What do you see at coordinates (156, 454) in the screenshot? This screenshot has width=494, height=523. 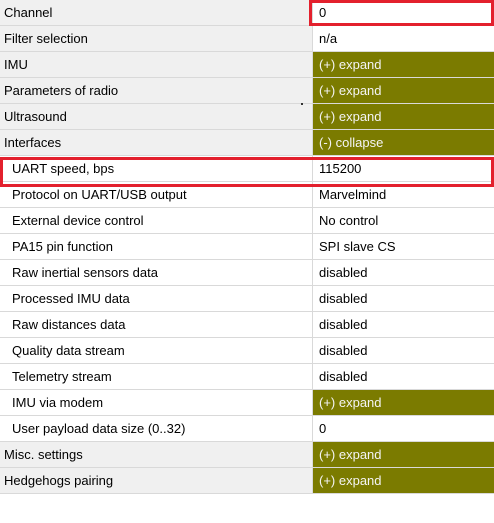 I see `property-name: Misc. settings` at bounding box center [156, 454].